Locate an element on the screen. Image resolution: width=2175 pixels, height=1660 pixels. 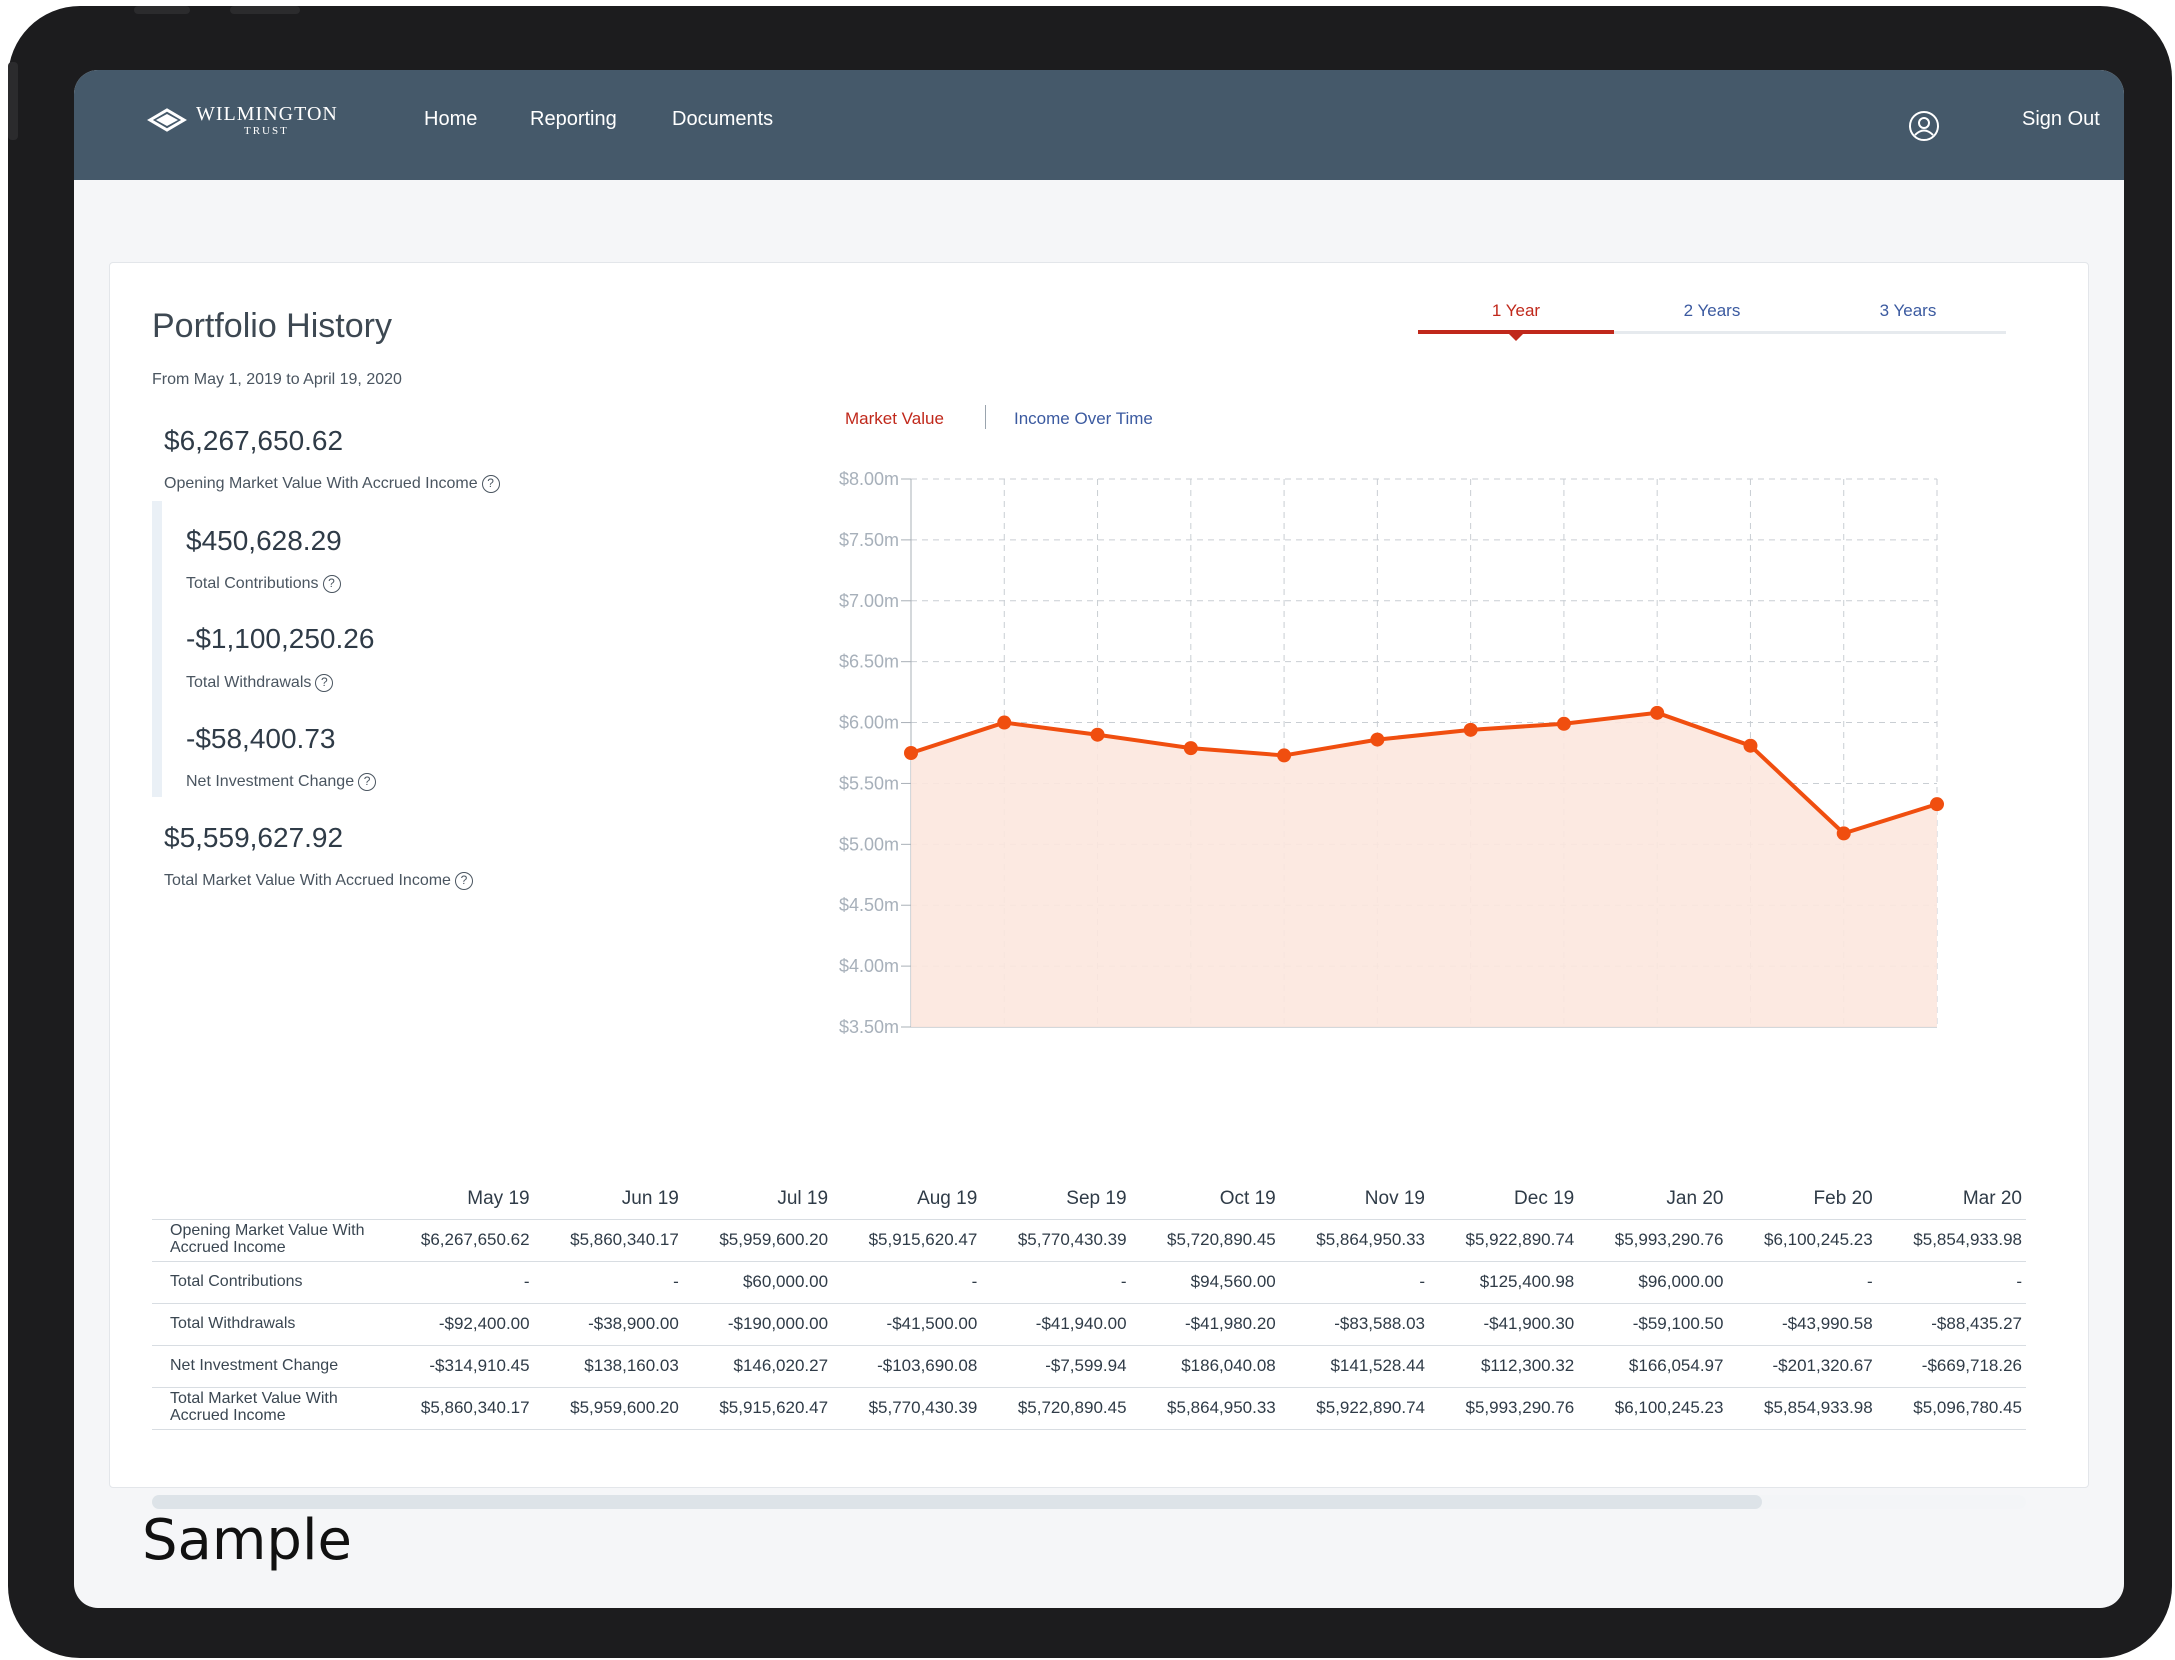
x-tick-label: Oct 19 is located at coordinates (1377, 1042).